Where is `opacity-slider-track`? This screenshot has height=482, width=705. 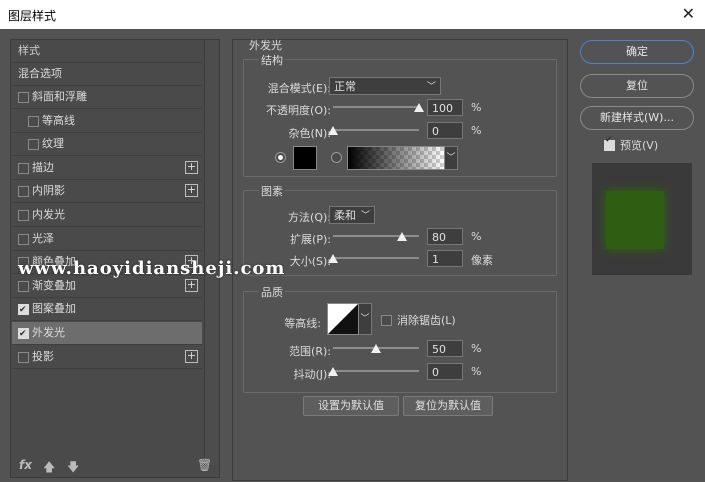 opacity-slider-track is located at coordinates (376, 107).